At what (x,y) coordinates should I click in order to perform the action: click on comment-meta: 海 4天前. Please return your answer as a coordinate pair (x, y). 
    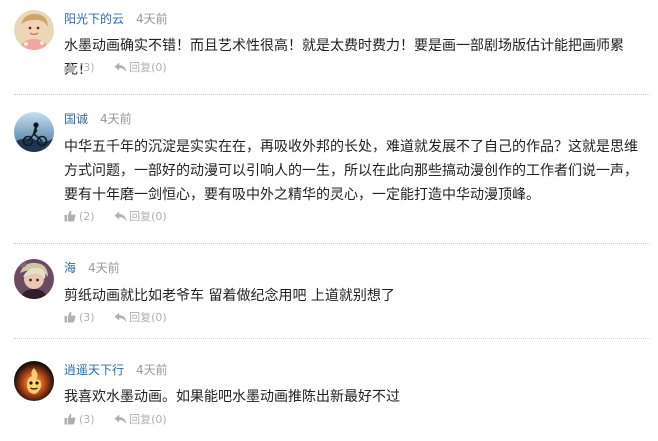
    Looking at the image, I should click on (92, 268).